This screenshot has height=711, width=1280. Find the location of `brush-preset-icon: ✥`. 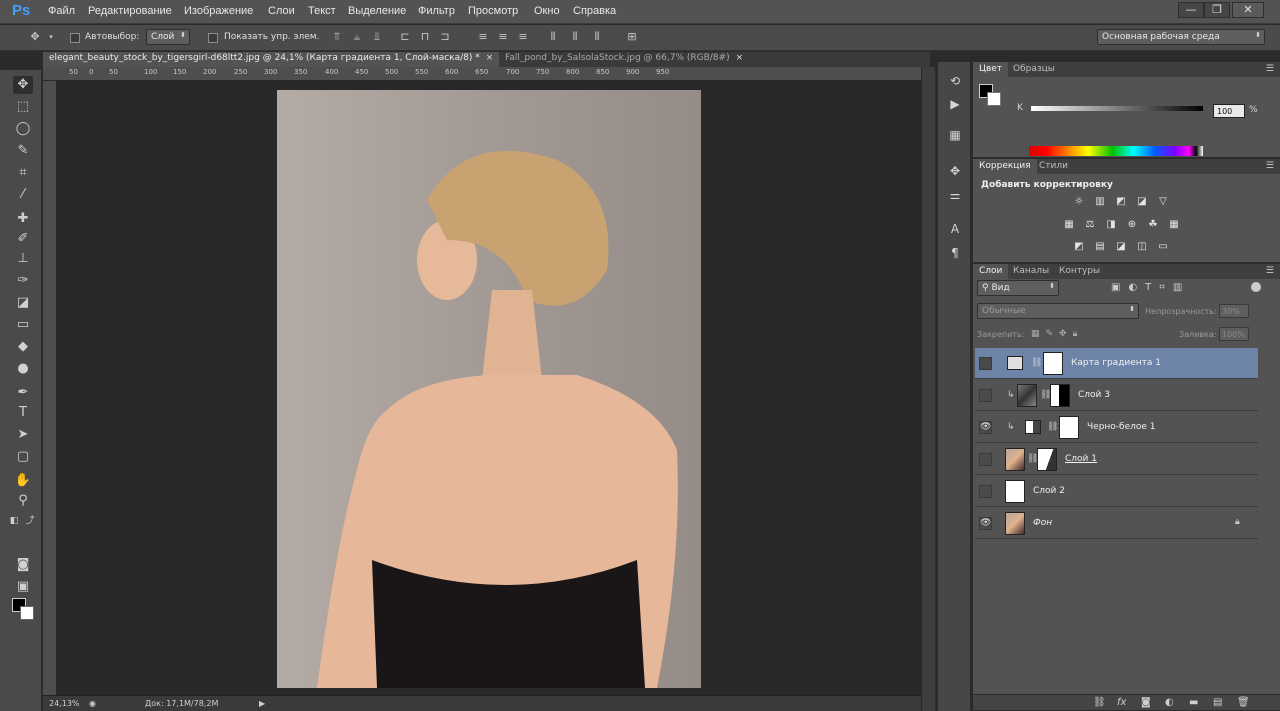

brush-preset-icon: ✥ is located at coordinates (955, 171).